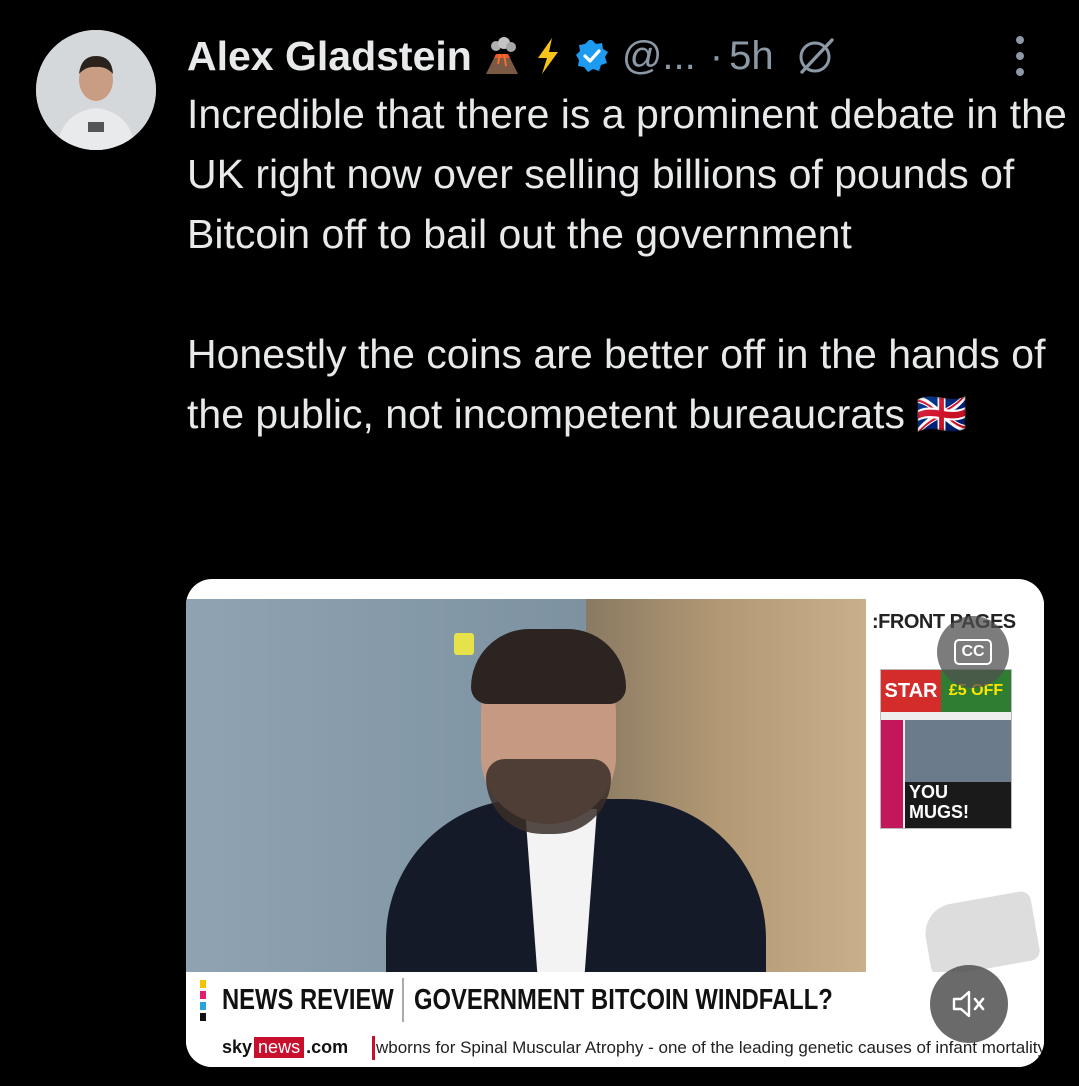 This screenshot has height=1086, width=1079. I want to click on presenter-hair, so click(548, 666).